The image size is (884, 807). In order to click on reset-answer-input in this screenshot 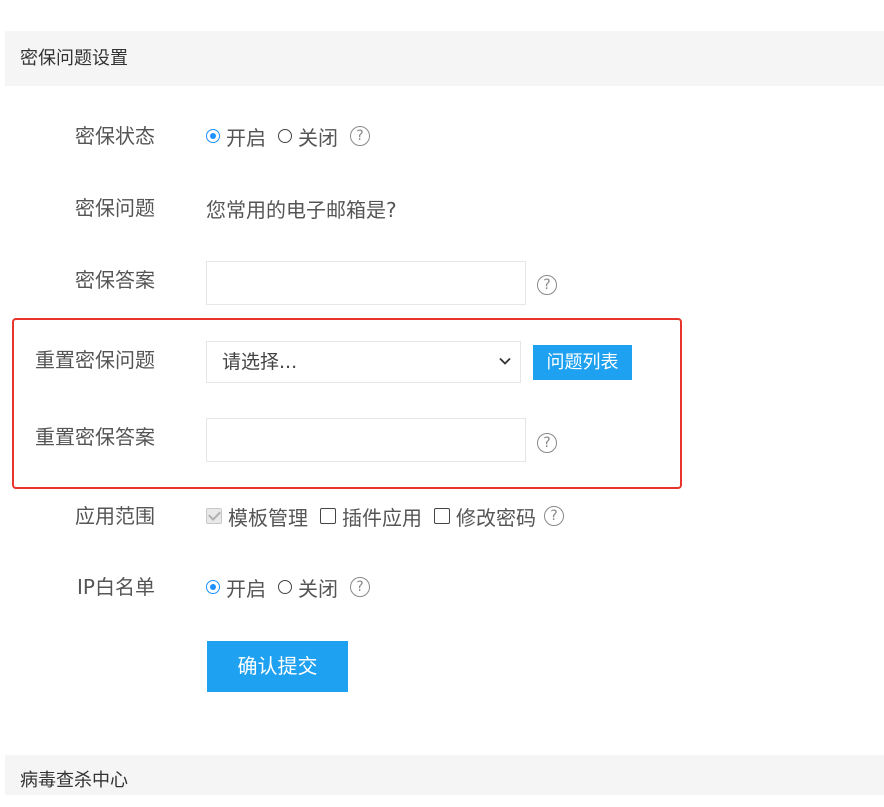, I will do `click(366, 440)`.